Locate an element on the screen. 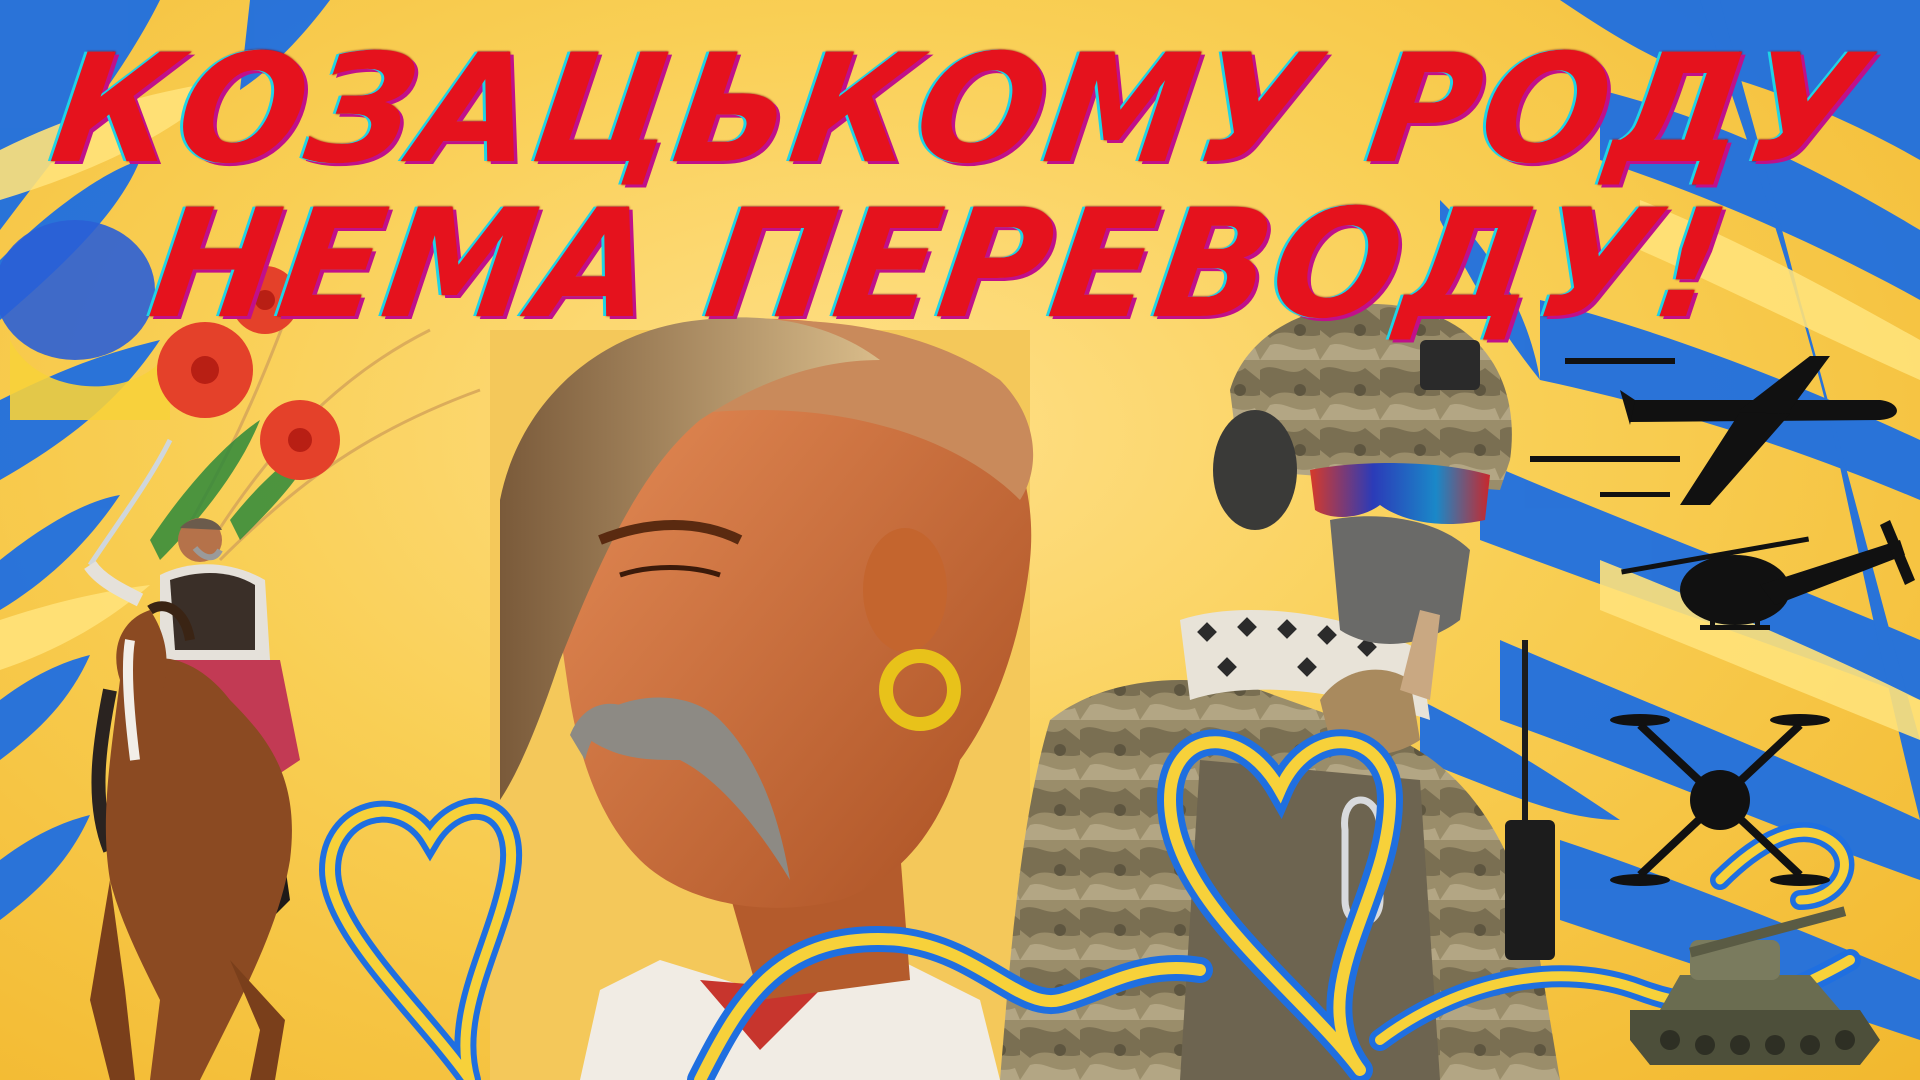 This screenshot has width=1920, height=1080. drone-icon is located at coordinates (1720, 800).